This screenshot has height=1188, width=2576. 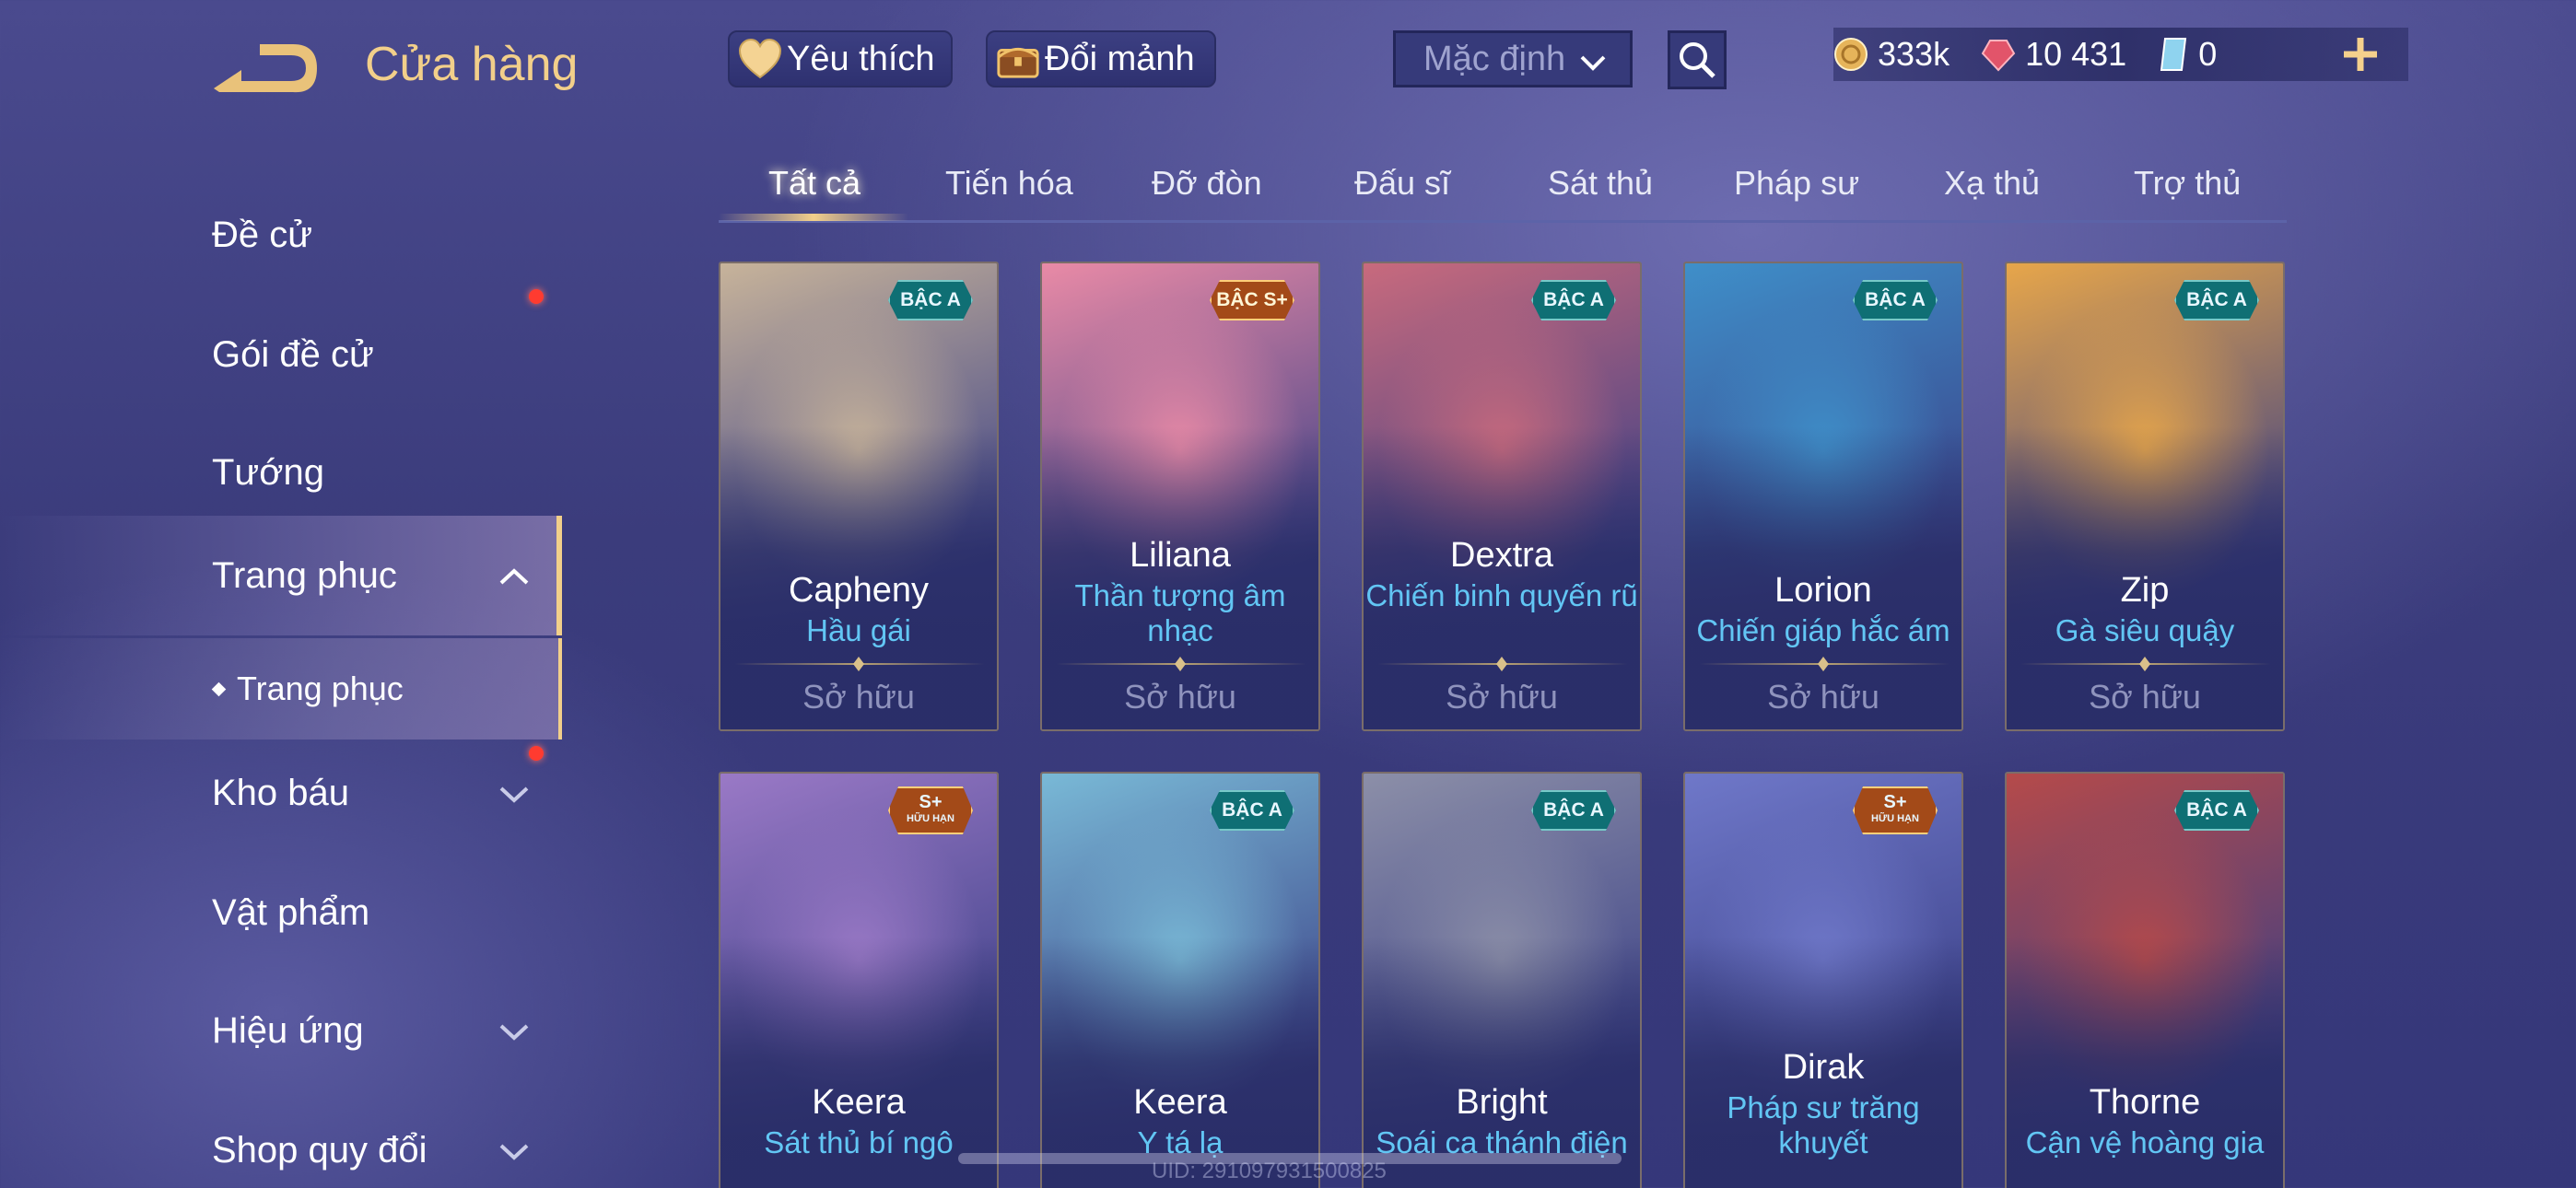 I want to click on skin-card: S+ HỮU HẠN Keera Sát thủ bí ngô, so click(x=859, y=980).